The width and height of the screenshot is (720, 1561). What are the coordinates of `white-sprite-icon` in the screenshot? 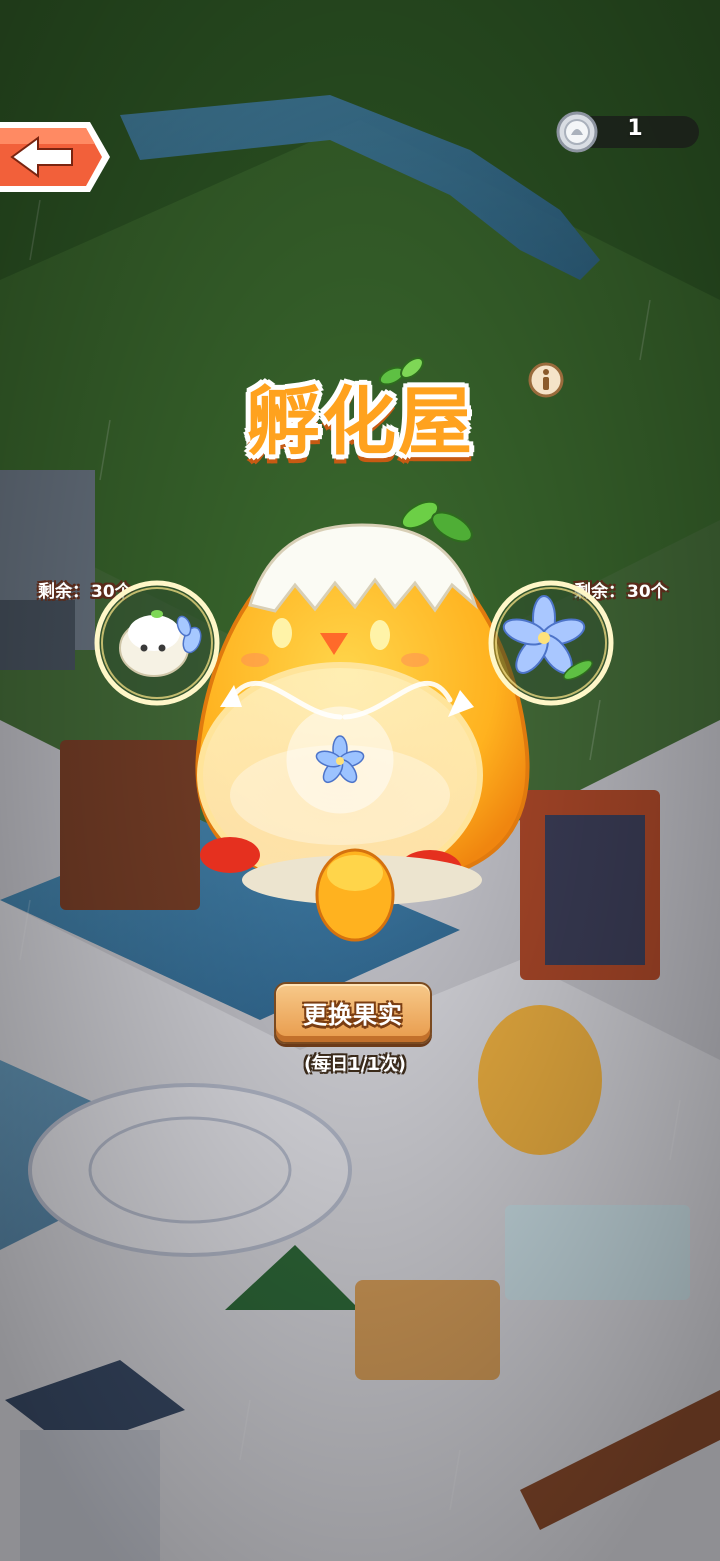 It's located at (157, 643).